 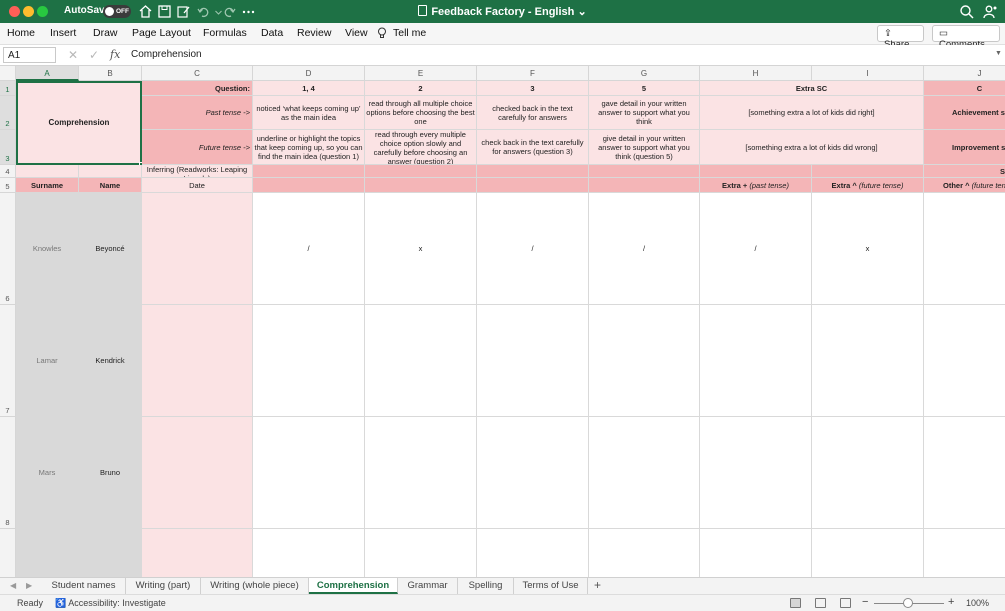 What do you see at coordinates (756, 249) in the screenshot?
I see `student-mark-h: /` at bounding box center [756, 249].